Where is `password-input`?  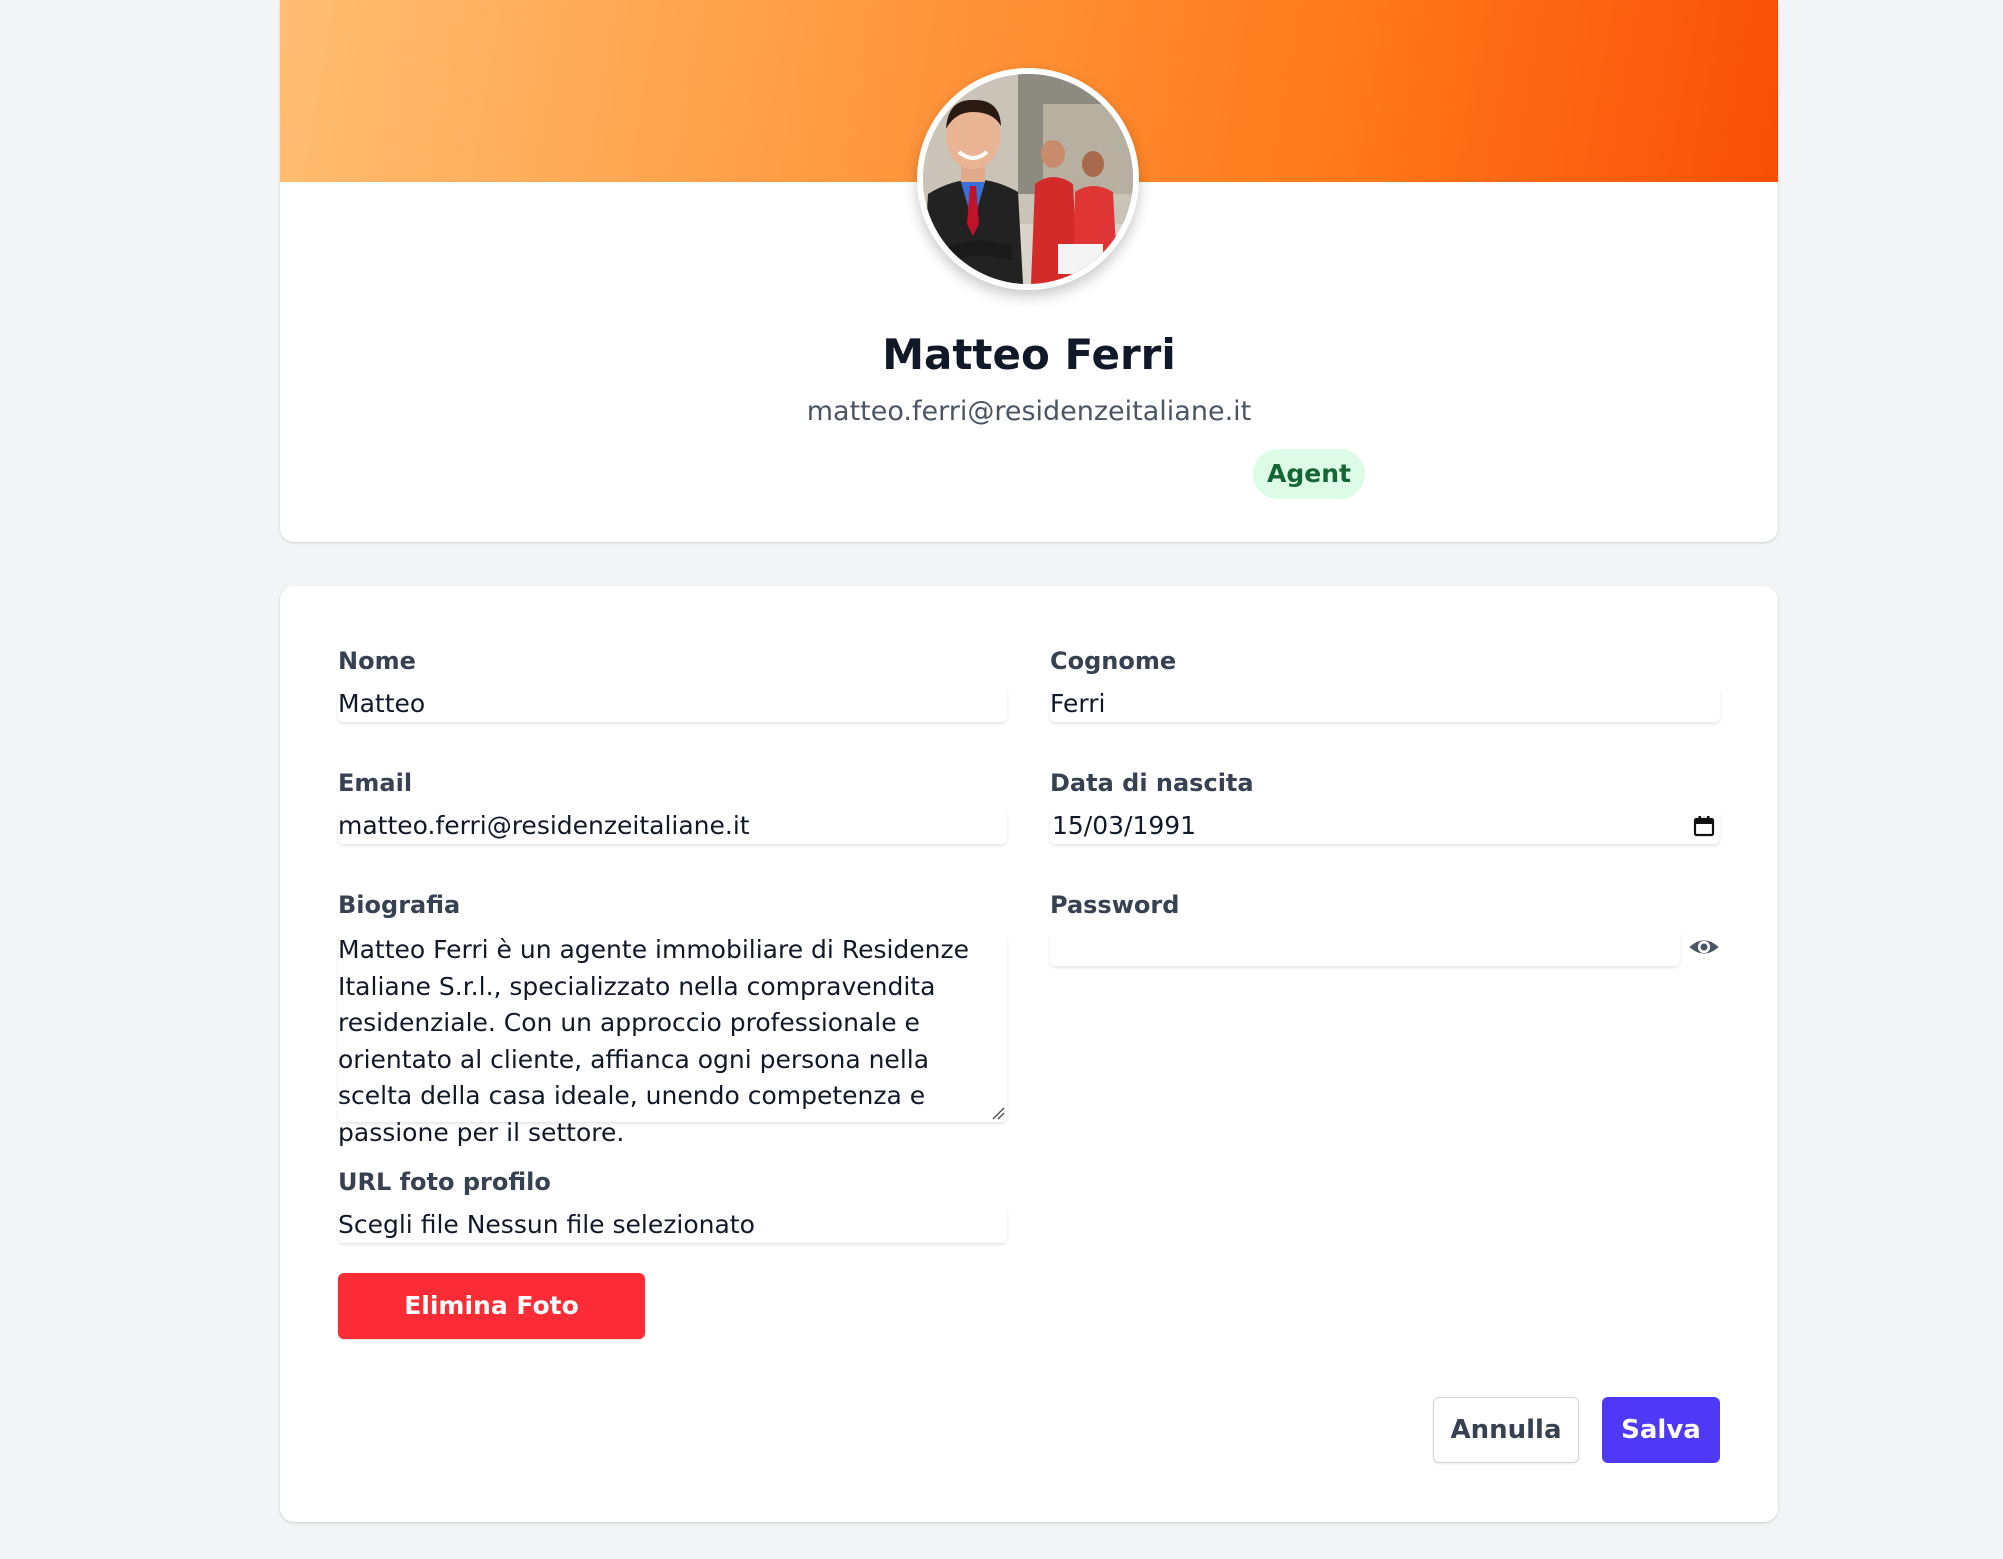
password-input is located at coordinates (1365, 948).